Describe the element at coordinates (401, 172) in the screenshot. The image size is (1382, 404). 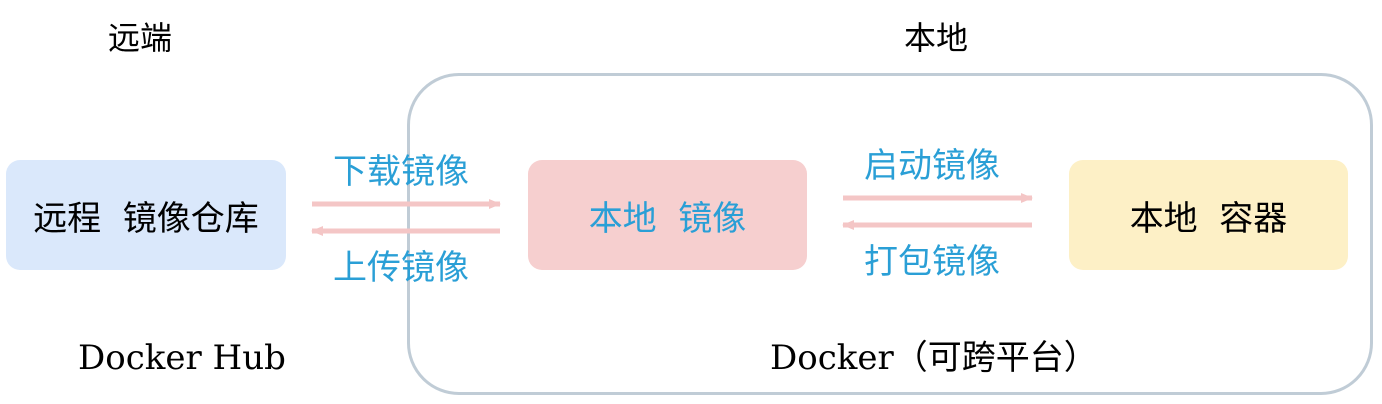
I see `pull-label: 下载镜像` at that location.